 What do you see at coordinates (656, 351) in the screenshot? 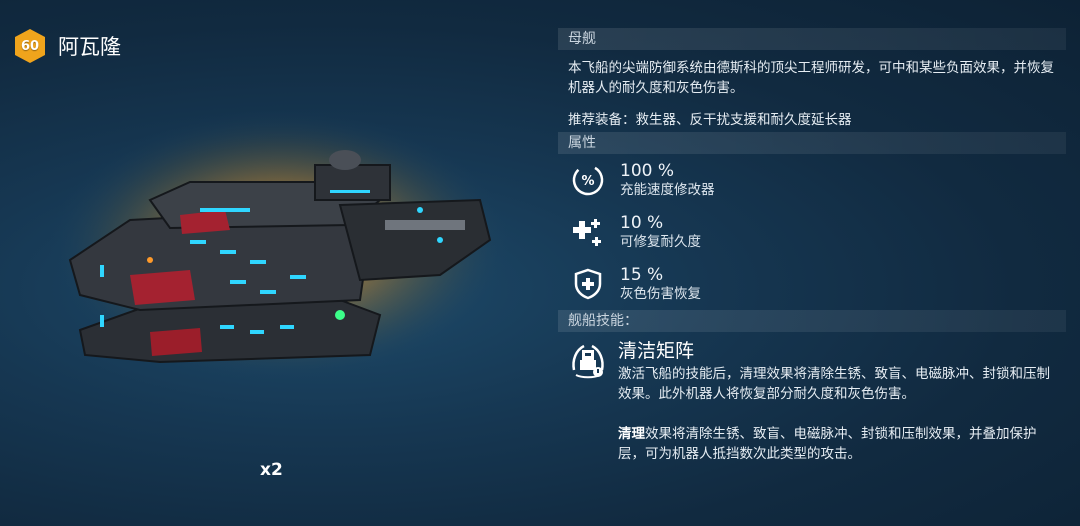
I see `skill-title: 清洁矩阵` at bounding box center [656, 351].